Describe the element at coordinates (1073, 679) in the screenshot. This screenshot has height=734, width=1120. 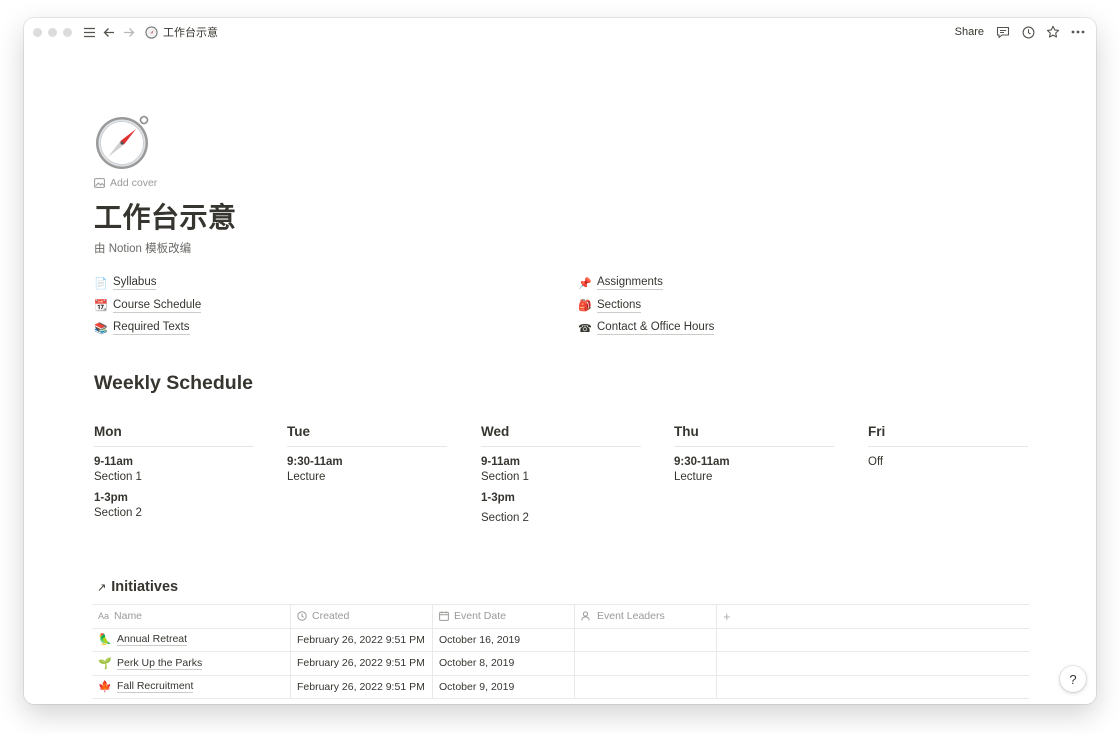
I see `help-button: ?` at that location.